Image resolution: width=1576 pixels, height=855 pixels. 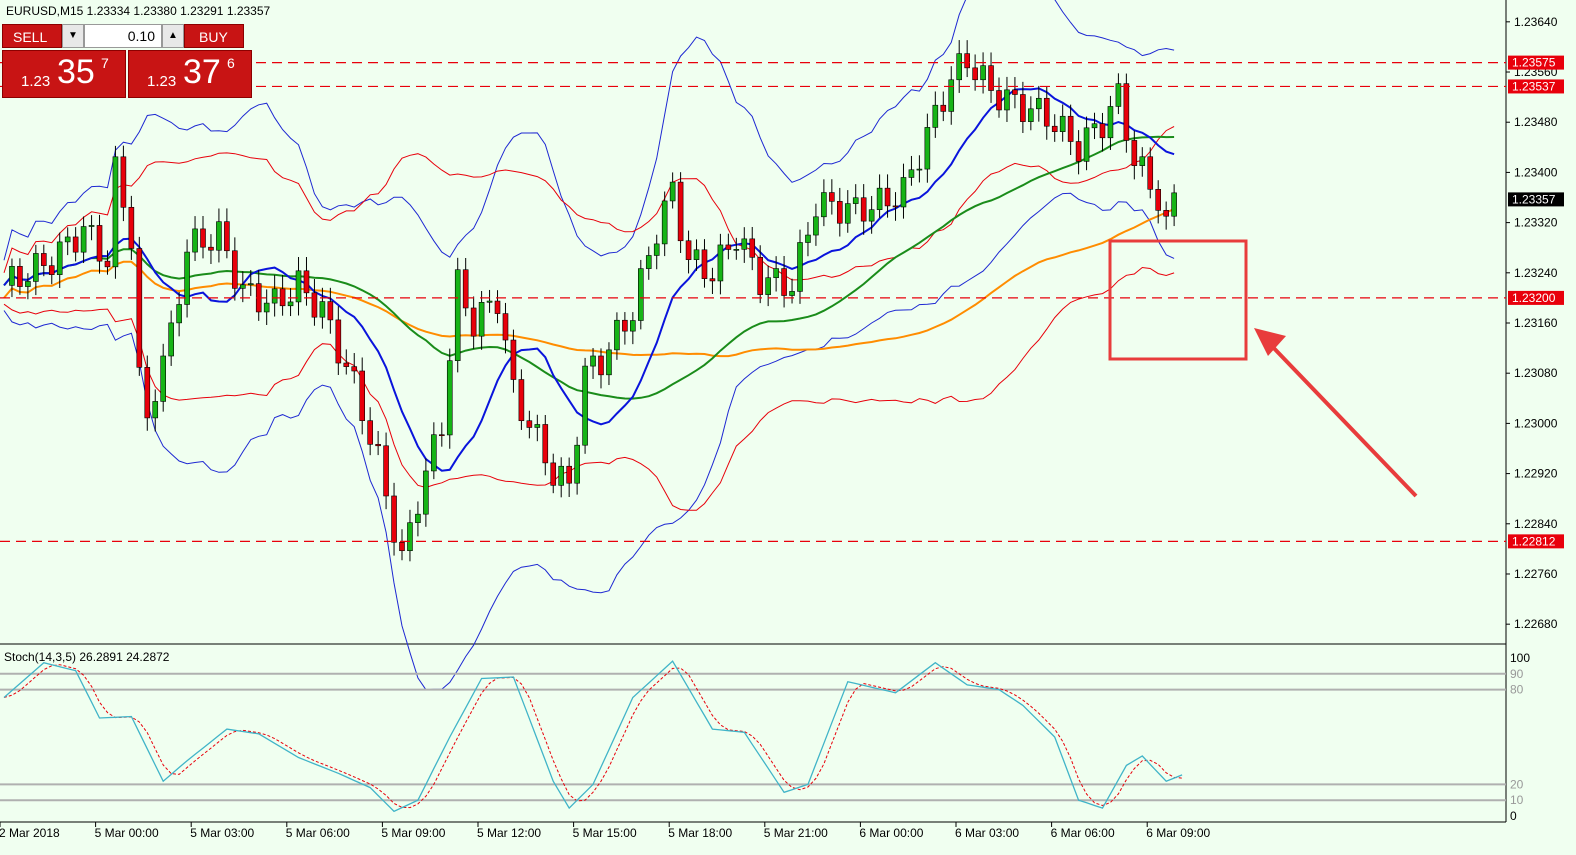 I want to click on y-axis-tick-label: 1.23640, so click(x=1536, y=22).